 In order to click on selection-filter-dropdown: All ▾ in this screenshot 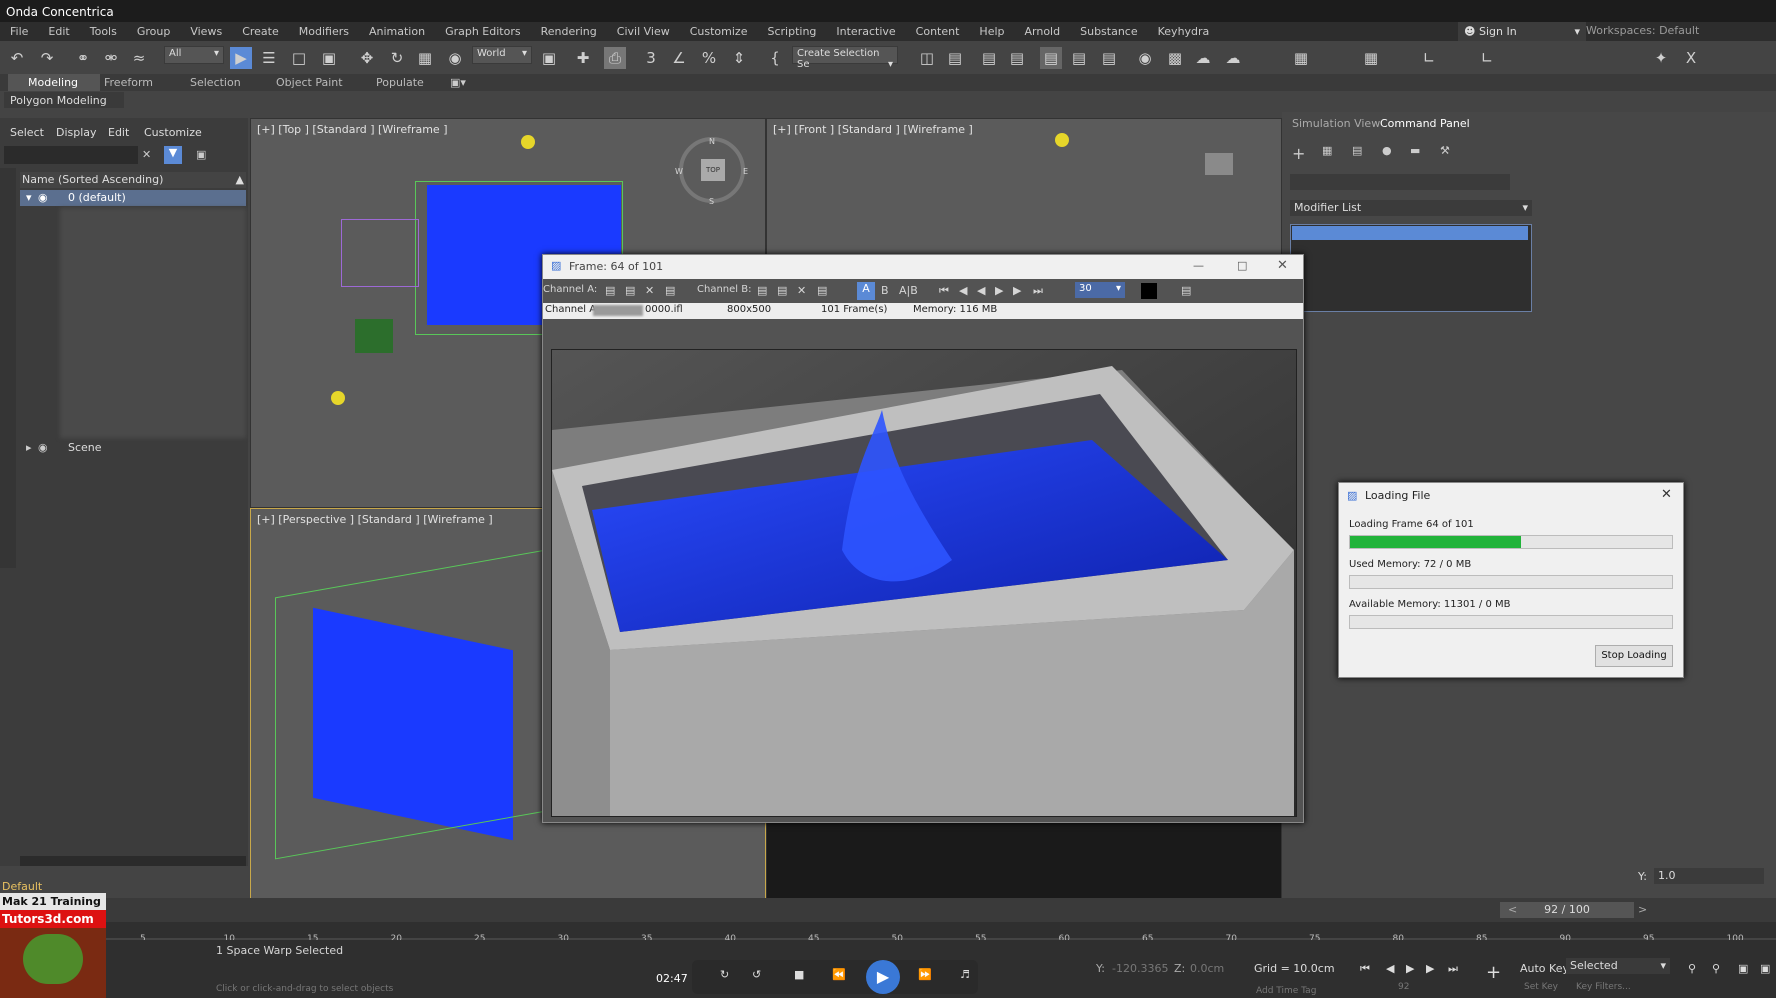, I will do `click(194, 55)`.